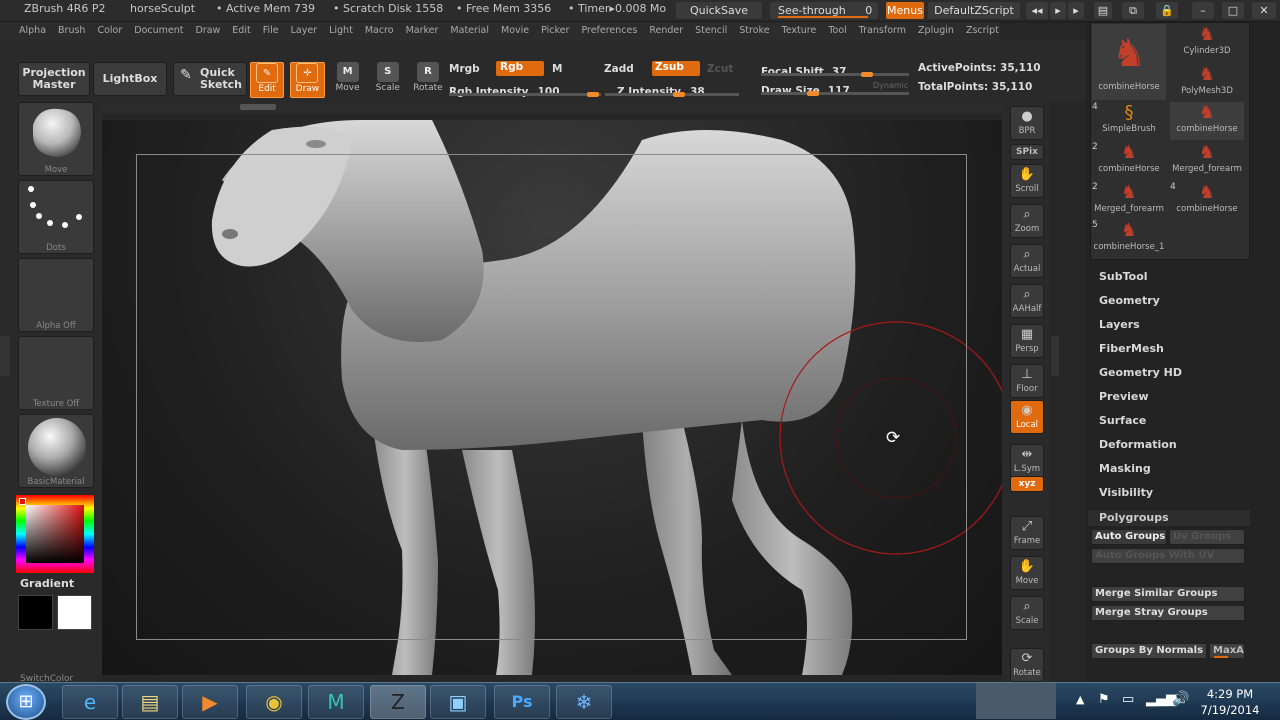 The image size is (1280, 720). Describe the element at coordinates (1133, 10) in the screenshot. I see `window-icon: ⧉` at that location.